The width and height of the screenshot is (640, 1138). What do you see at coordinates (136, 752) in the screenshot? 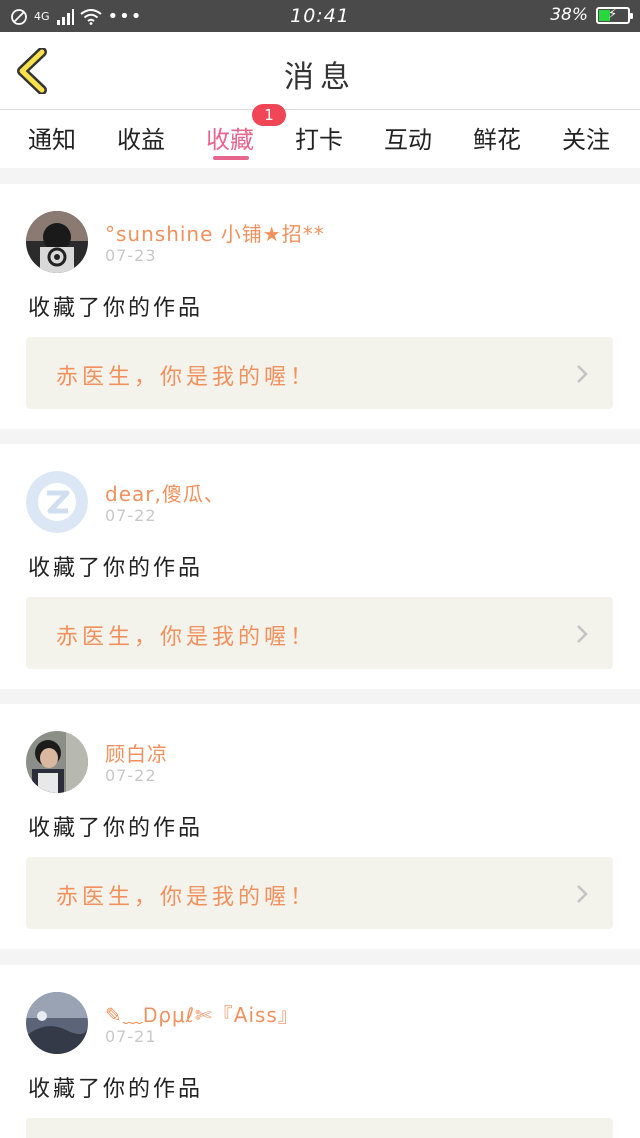
I see `username: 顾白凉` at bounding box center [136, 752].